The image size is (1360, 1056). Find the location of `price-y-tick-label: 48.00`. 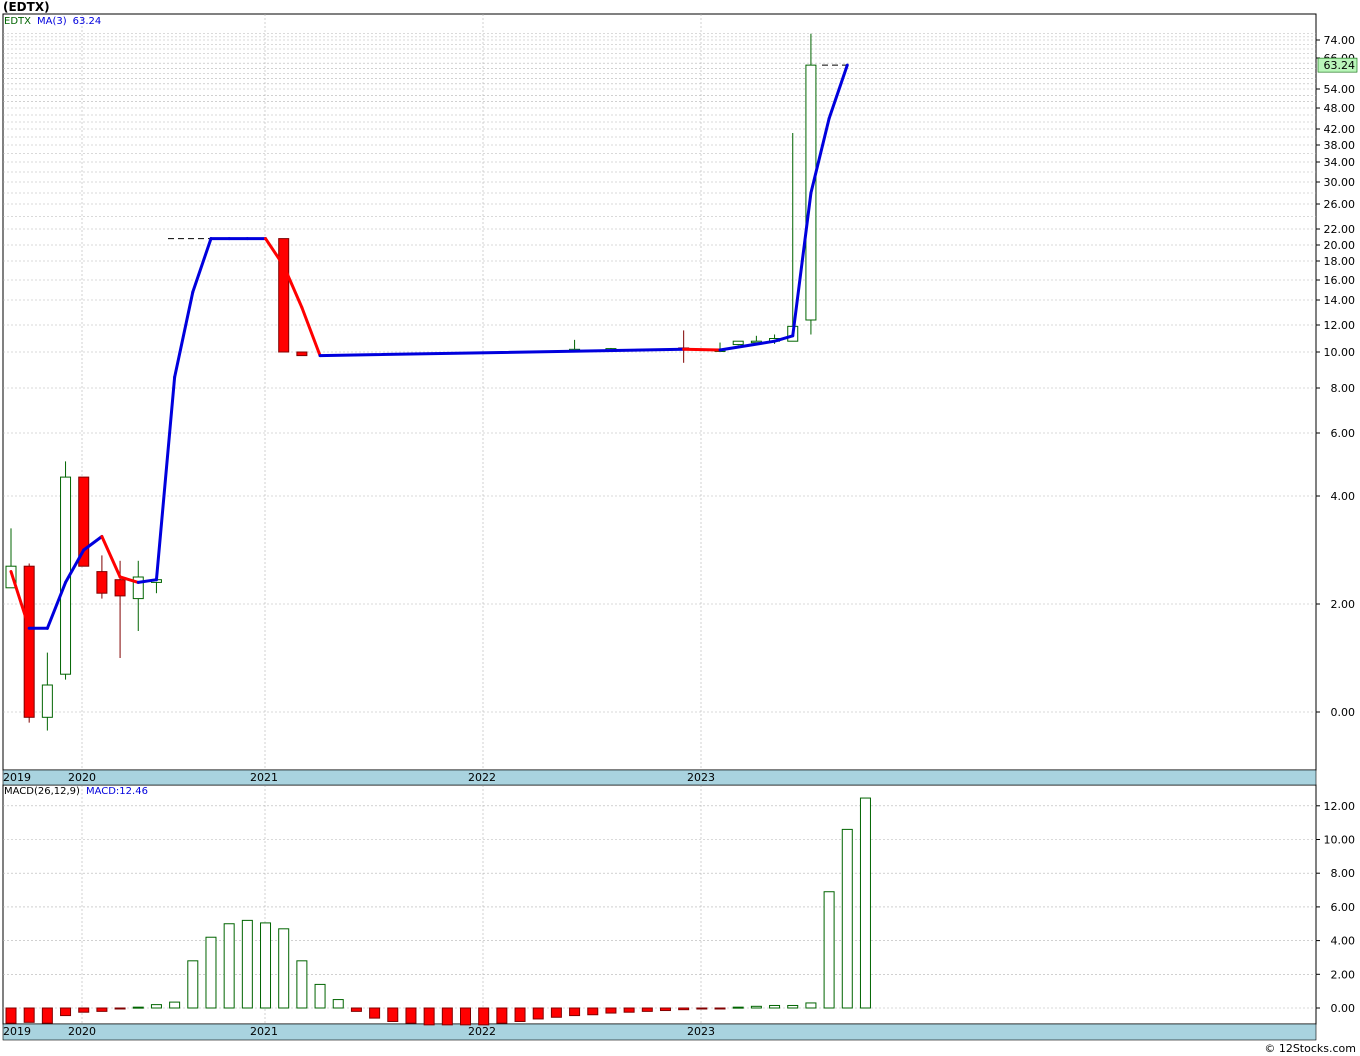

price-y-tick-label: 48.00 is located at coordinates (1340, 108).